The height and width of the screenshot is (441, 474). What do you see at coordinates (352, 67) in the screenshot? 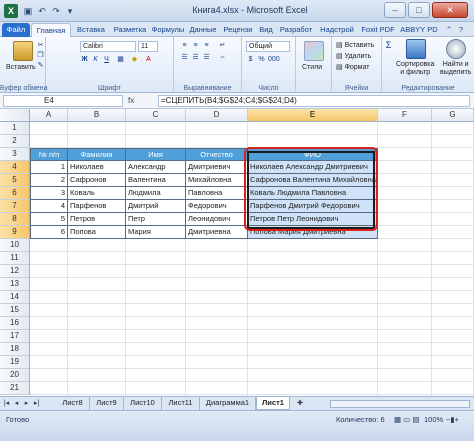
I see `format-cells-button: ▤ Формат` at bounding box center [352, 67].